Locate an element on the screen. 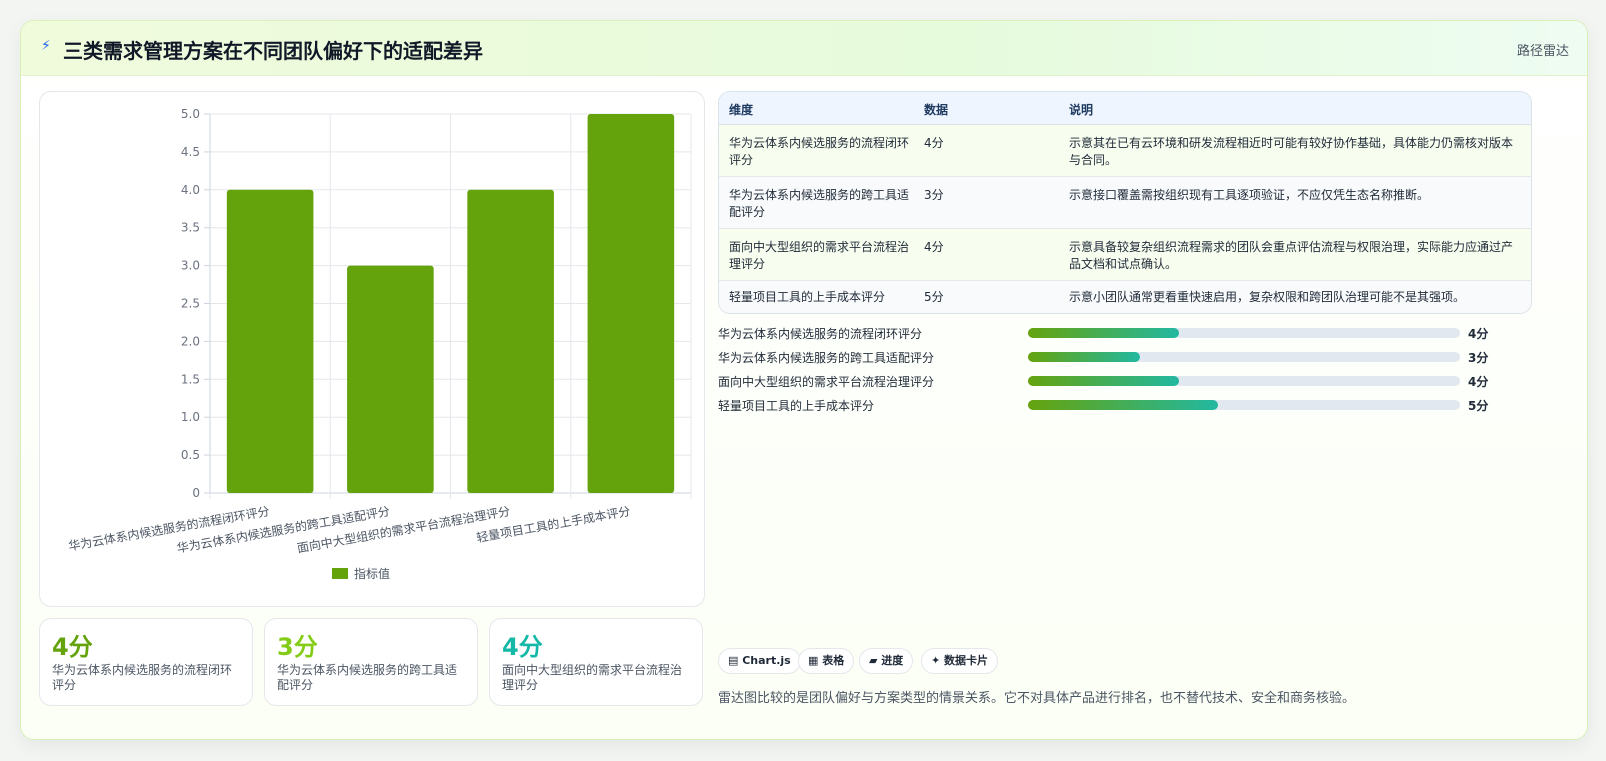  x-tick-label: 华为云体系内候选服务的跨工具适配评分 is located at coordinates (283, 529).